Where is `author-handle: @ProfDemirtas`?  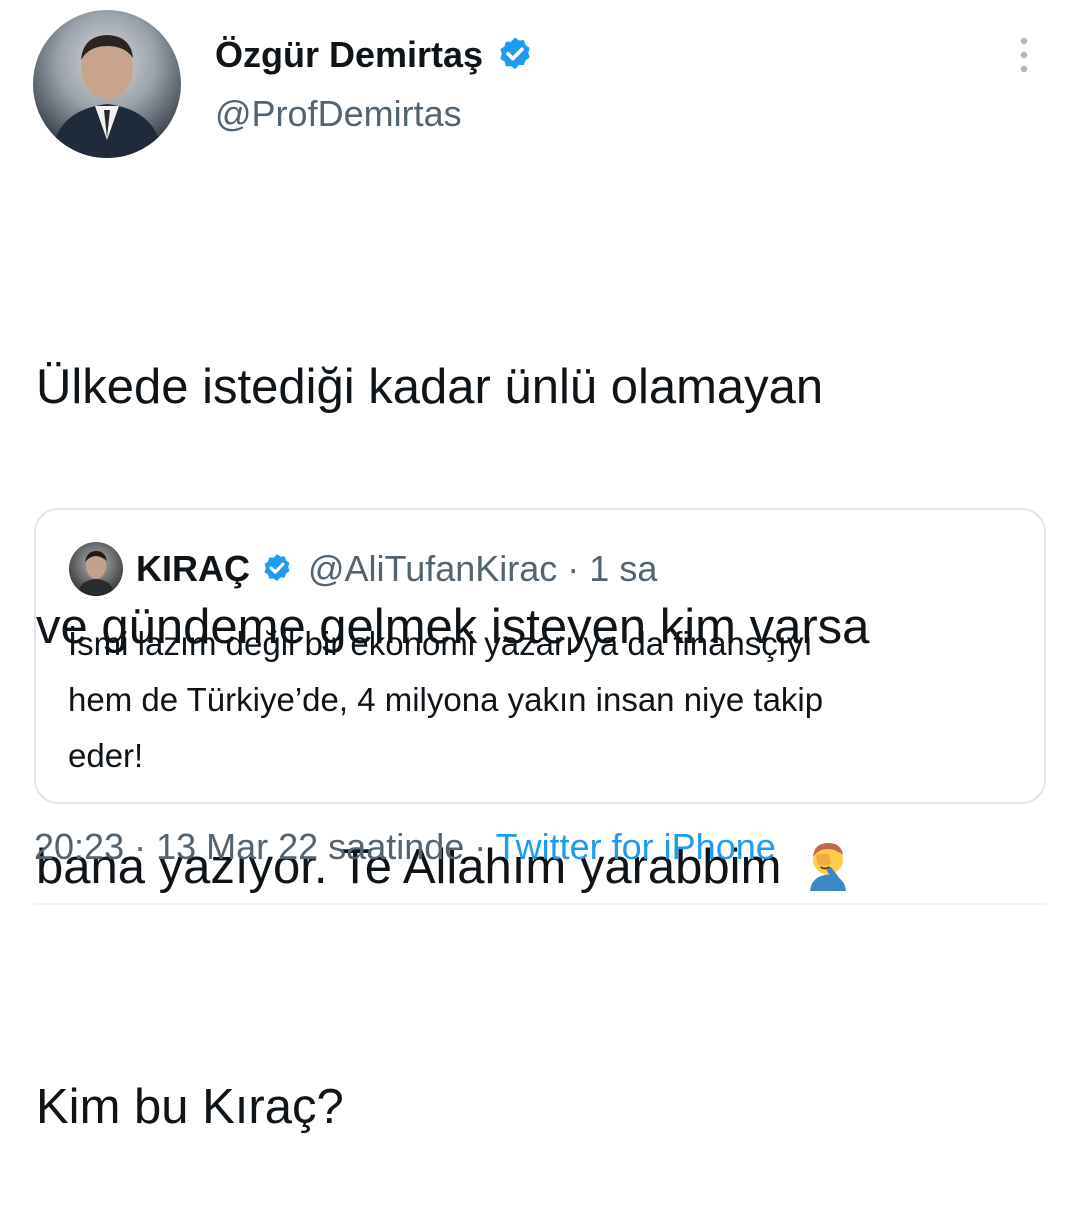 author-handle: @ProfDemirtas is located at coordinates (338, 114).